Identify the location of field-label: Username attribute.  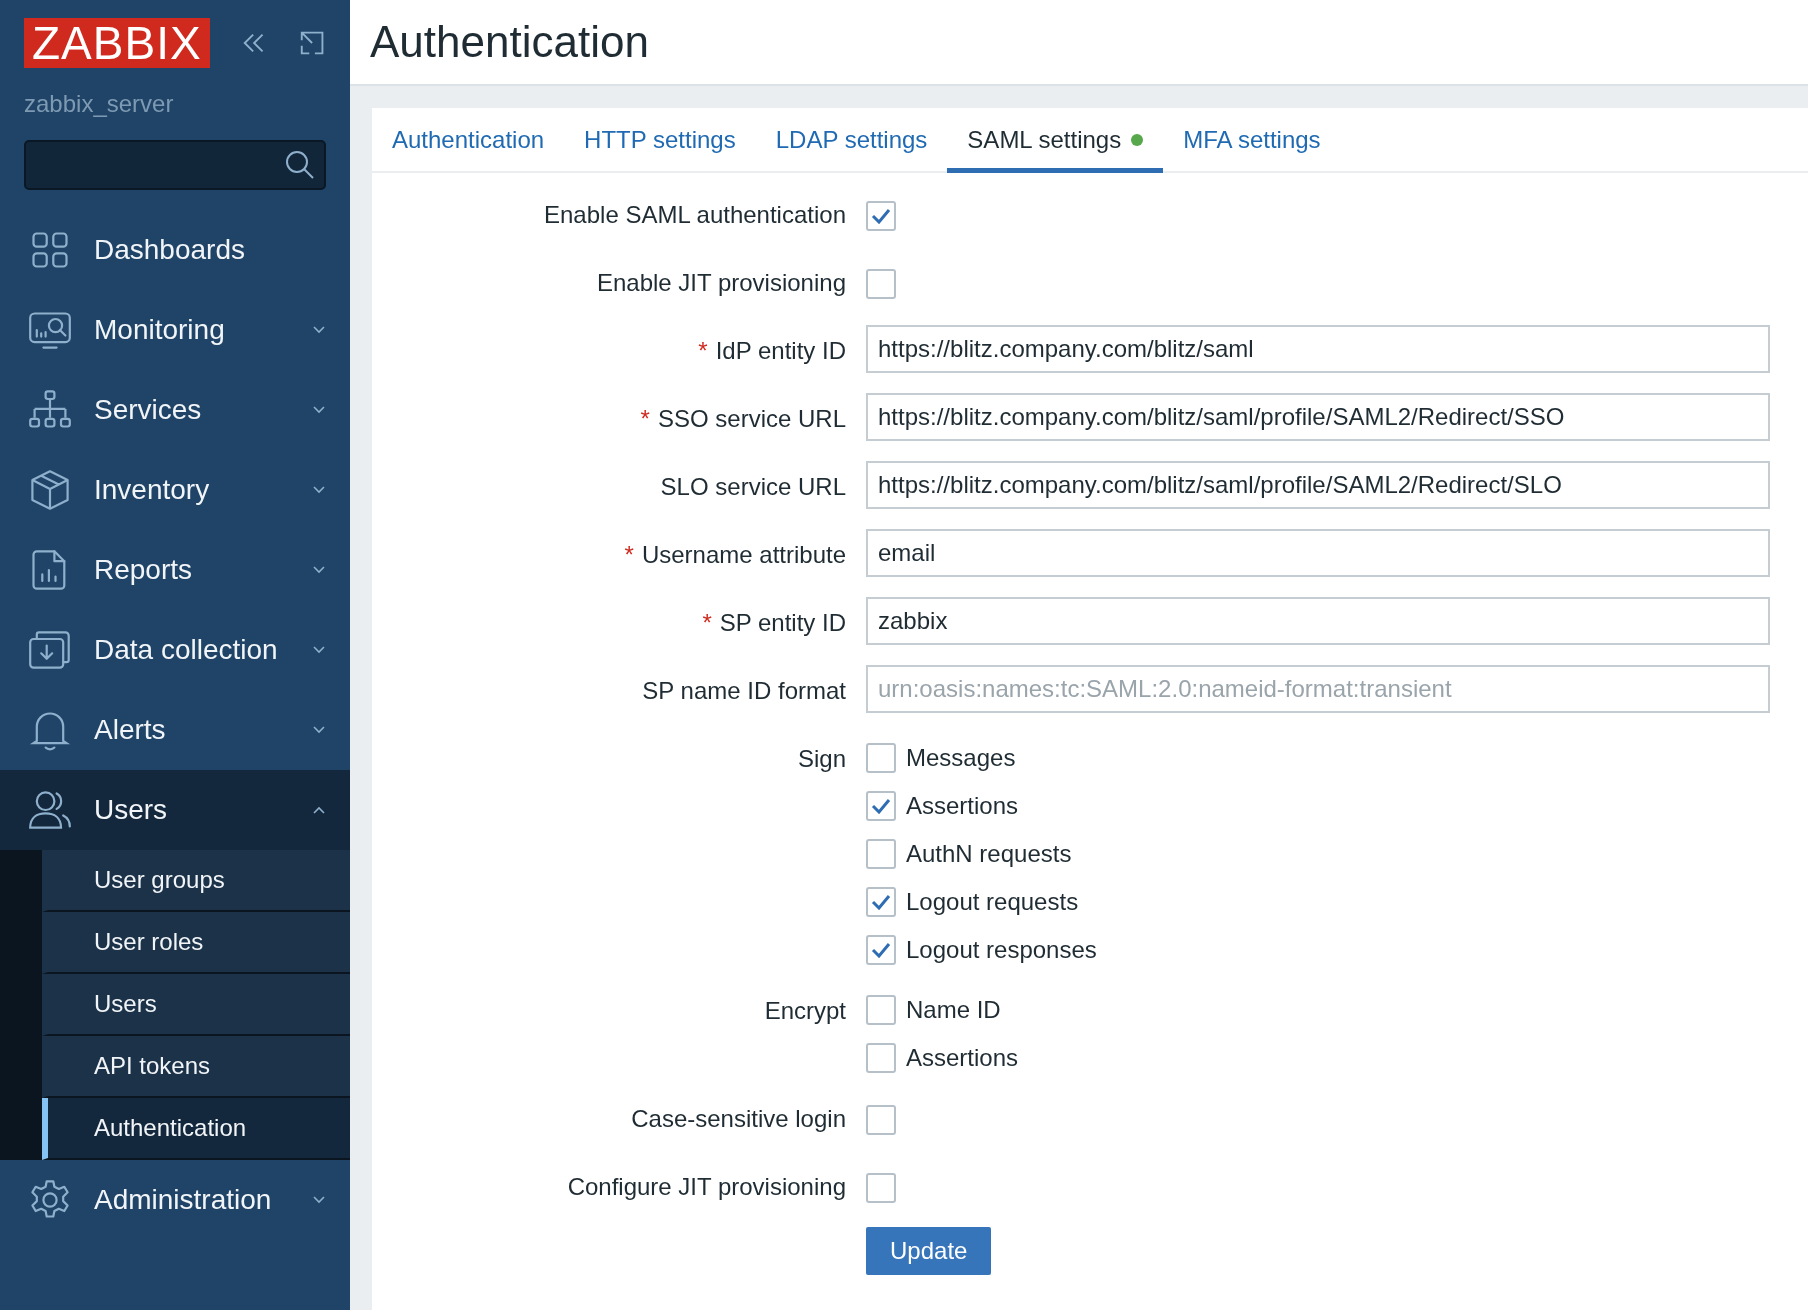
(743, 555).